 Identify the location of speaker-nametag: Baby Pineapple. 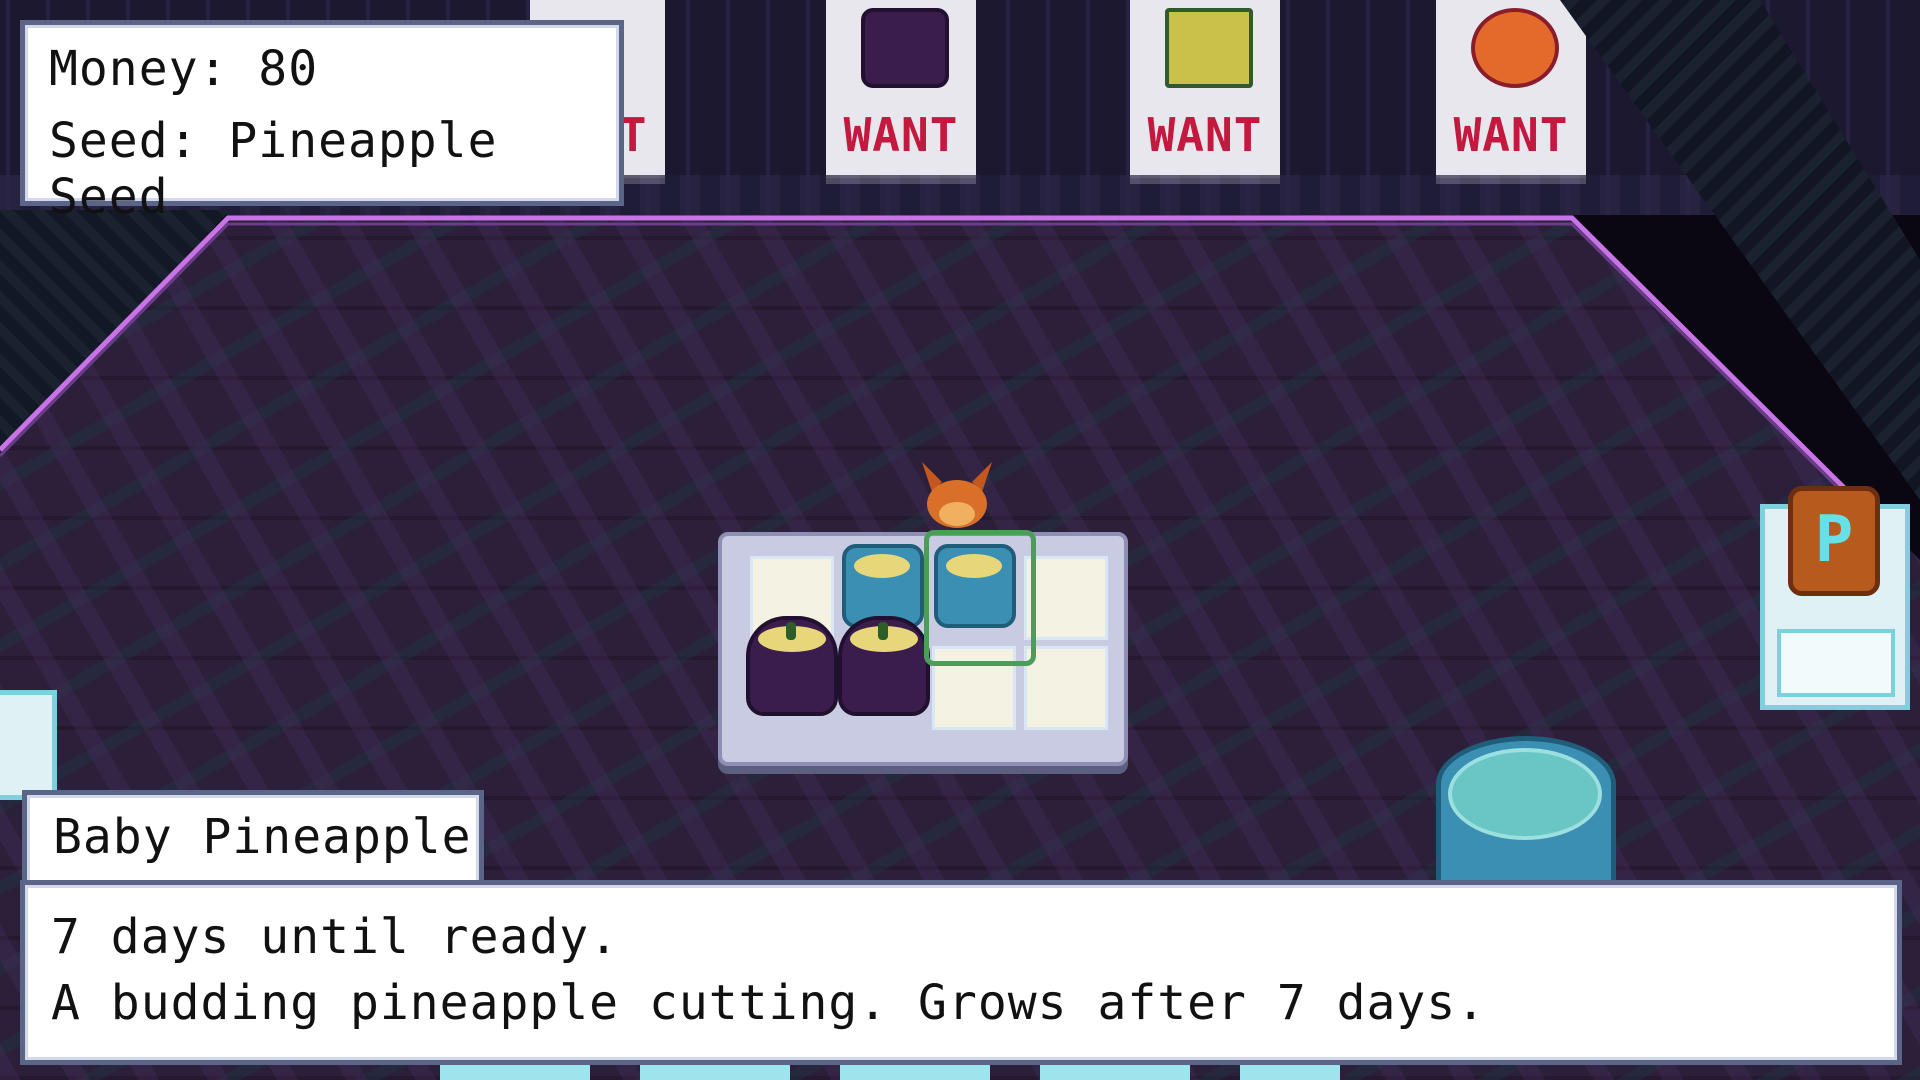
(253, 836).